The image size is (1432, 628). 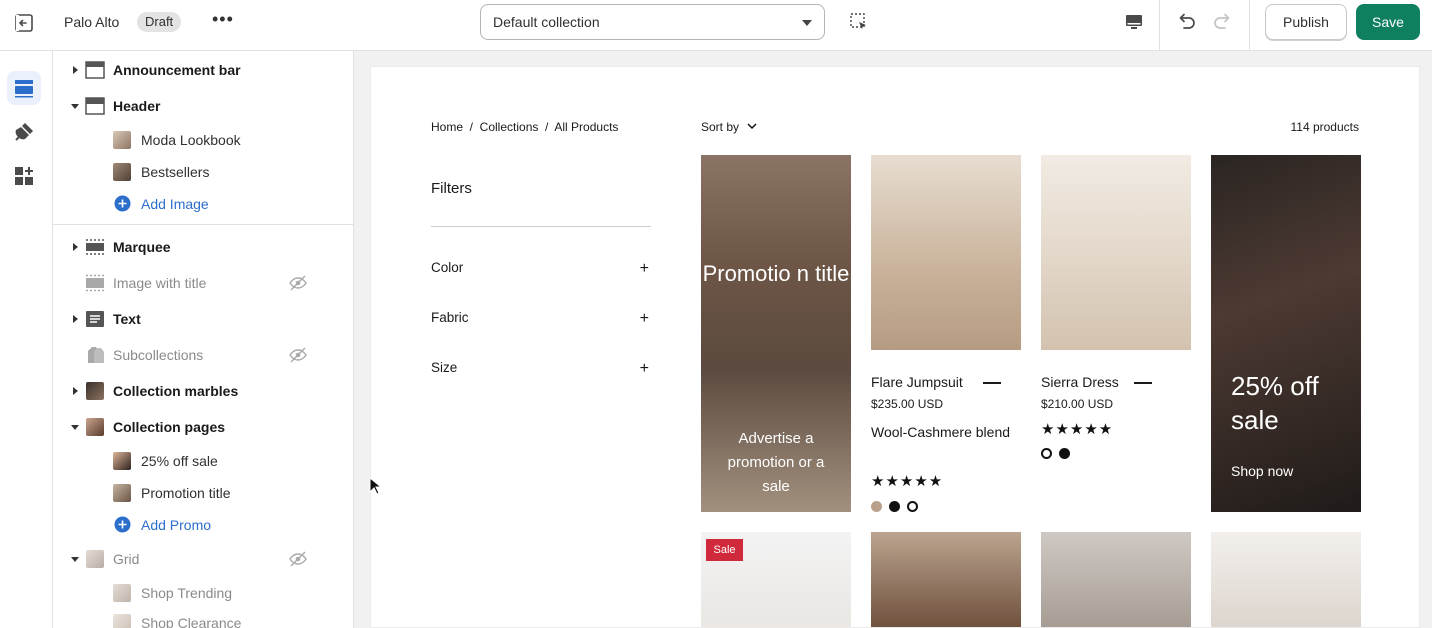 I want to click on section-divider, so click(x=203, y=224).